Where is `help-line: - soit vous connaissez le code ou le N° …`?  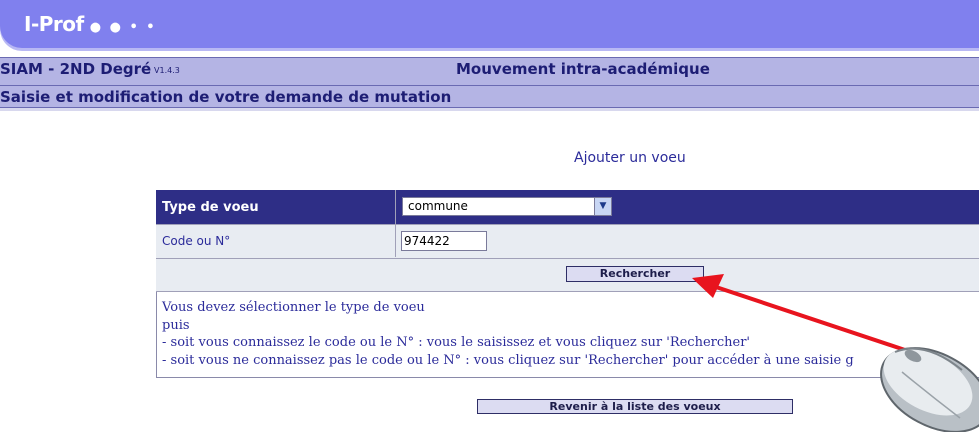
help-line: - soit vous connaissez le code ou le N° … is located at coordinates (456, 342).